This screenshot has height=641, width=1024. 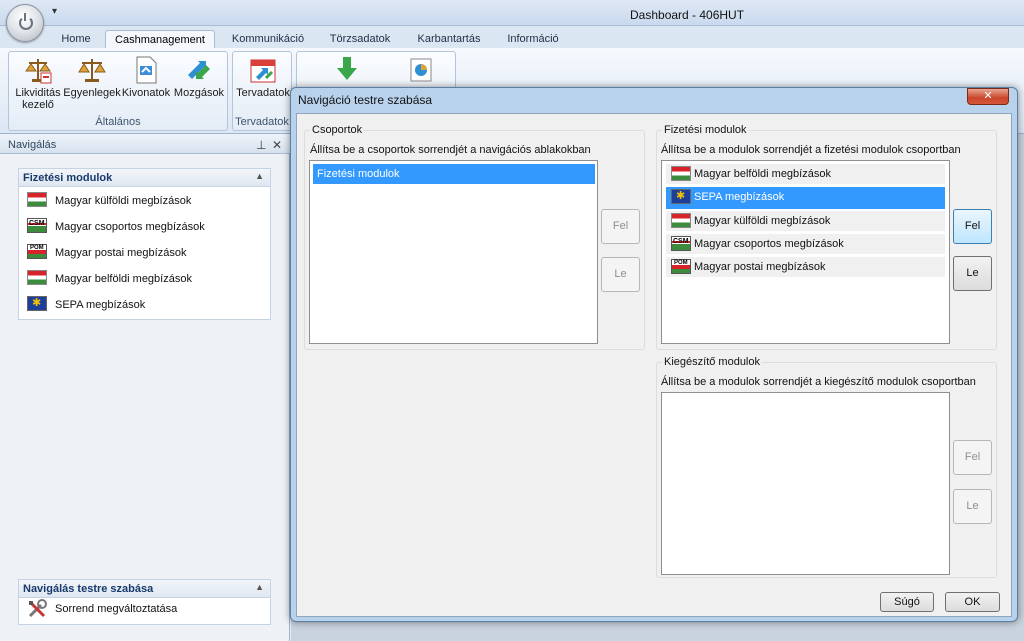 What do you see at coordinates (712, 362) in the screenshot?
I see `extra-modules-groupbox-title: Kiegészítő modulok` at bounding box center [712, 362].